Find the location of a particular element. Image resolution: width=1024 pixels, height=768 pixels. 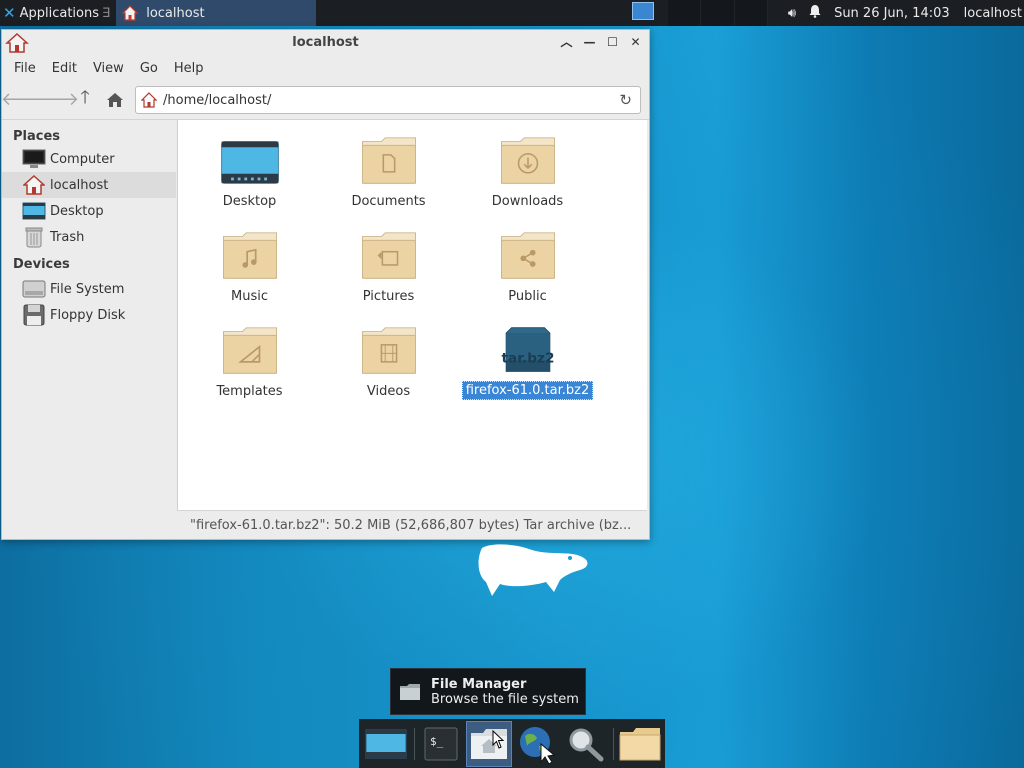

applications-label: Applications is located at coordinates (59, 13).